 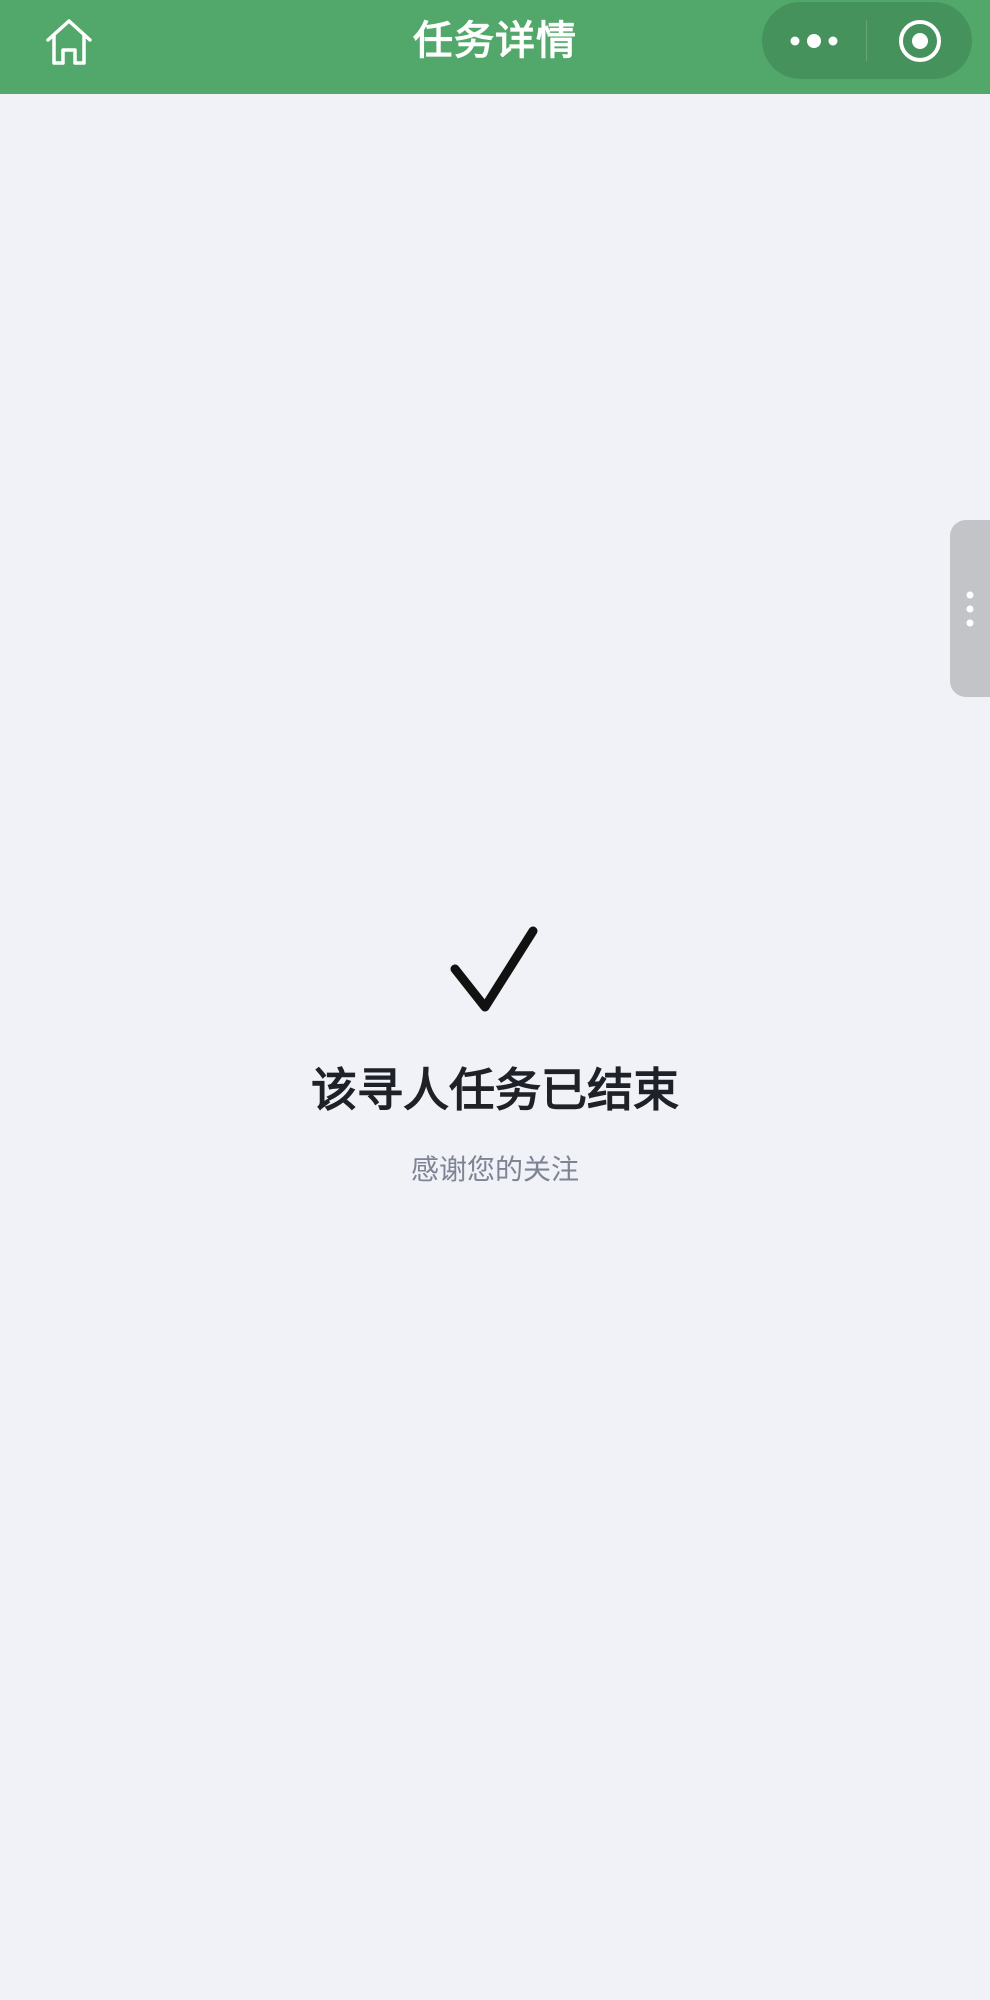 What do you see at coordinates (494, 1169) in the screenshot?
I see `result-subtitle: 感谢您的关注` at bounding box center [494, 1169].